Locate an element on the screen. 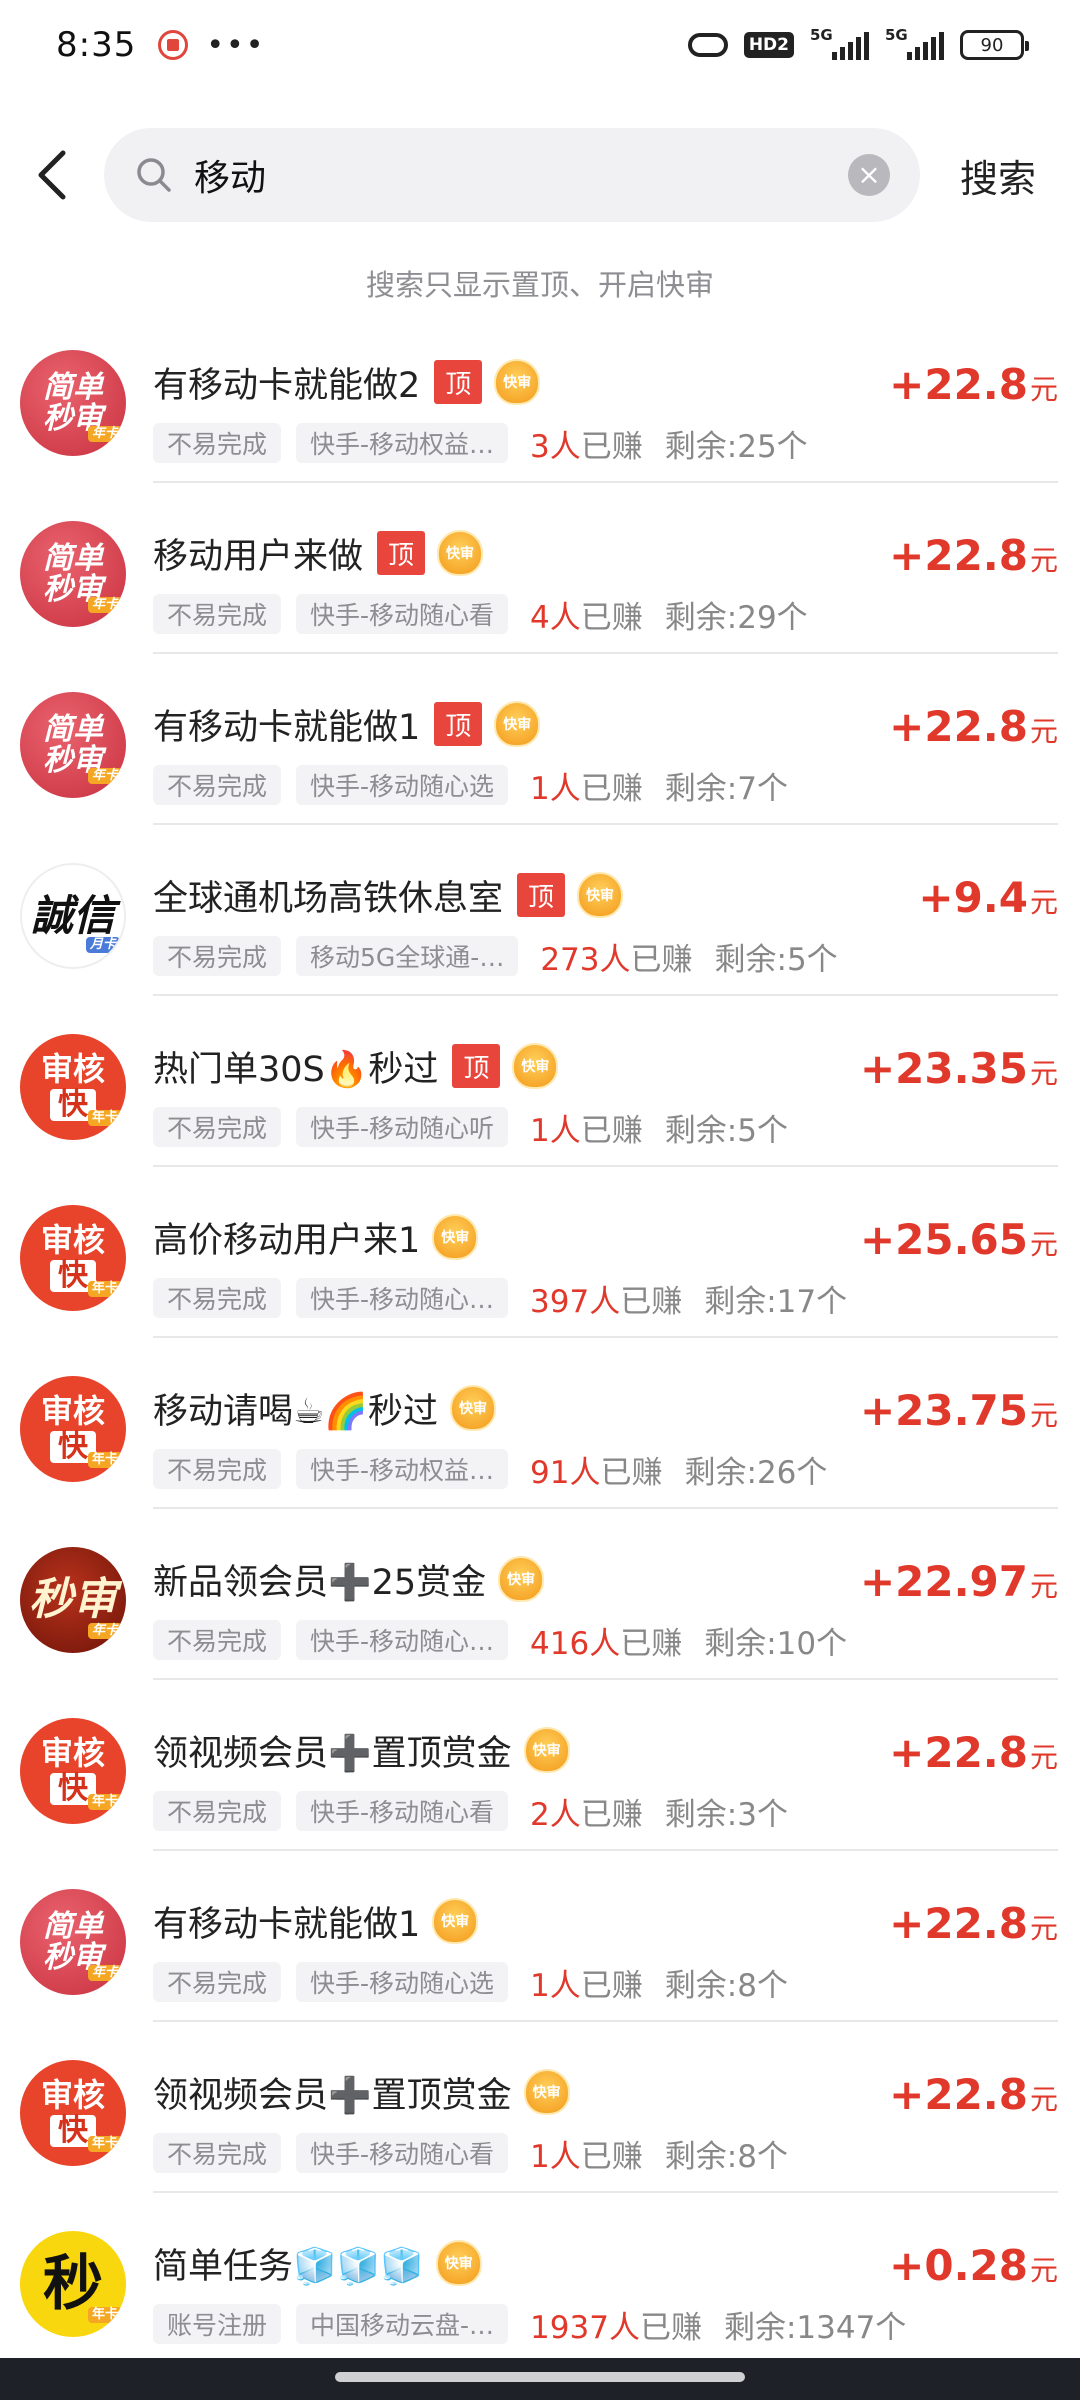 Image resolution: width=1080 pixels, height=2400 pixels. search-header: × 搜索 is located at coordinates (540, 175).